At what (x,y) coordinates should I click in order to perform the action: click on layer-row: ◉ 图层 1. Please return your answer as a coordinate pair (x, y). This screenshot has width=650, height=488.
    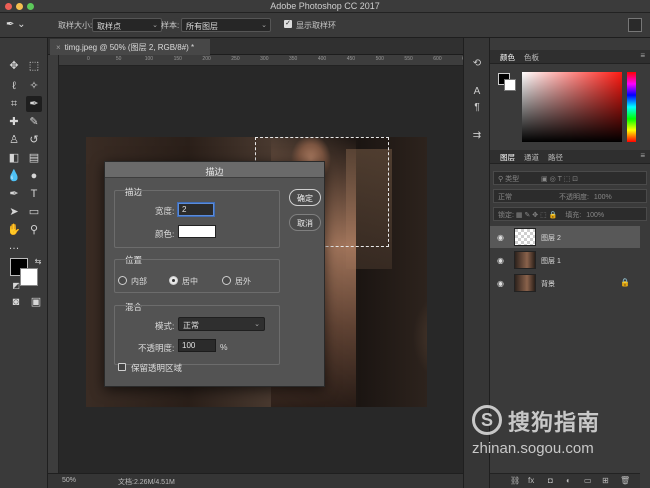
    Looking at the image, I should click on (565, 260).